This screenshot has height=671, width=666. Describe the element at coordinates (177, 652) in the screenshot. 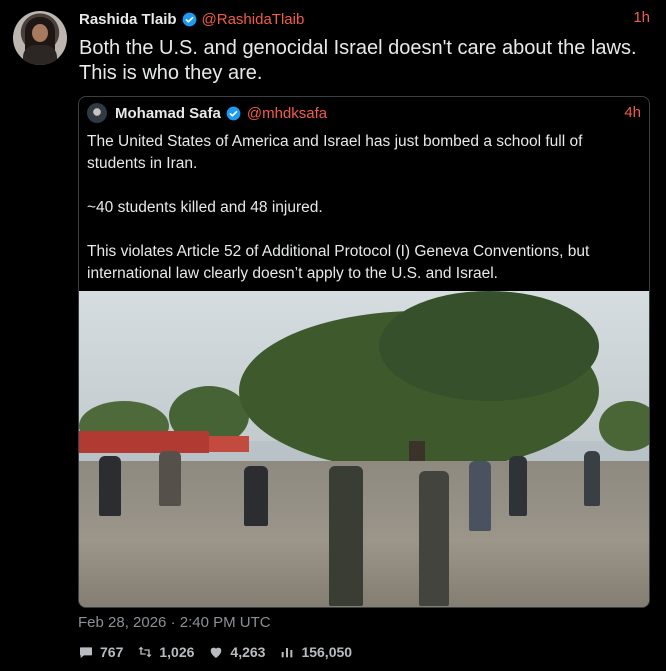

I see `retweets-count: 1,026` at that location.